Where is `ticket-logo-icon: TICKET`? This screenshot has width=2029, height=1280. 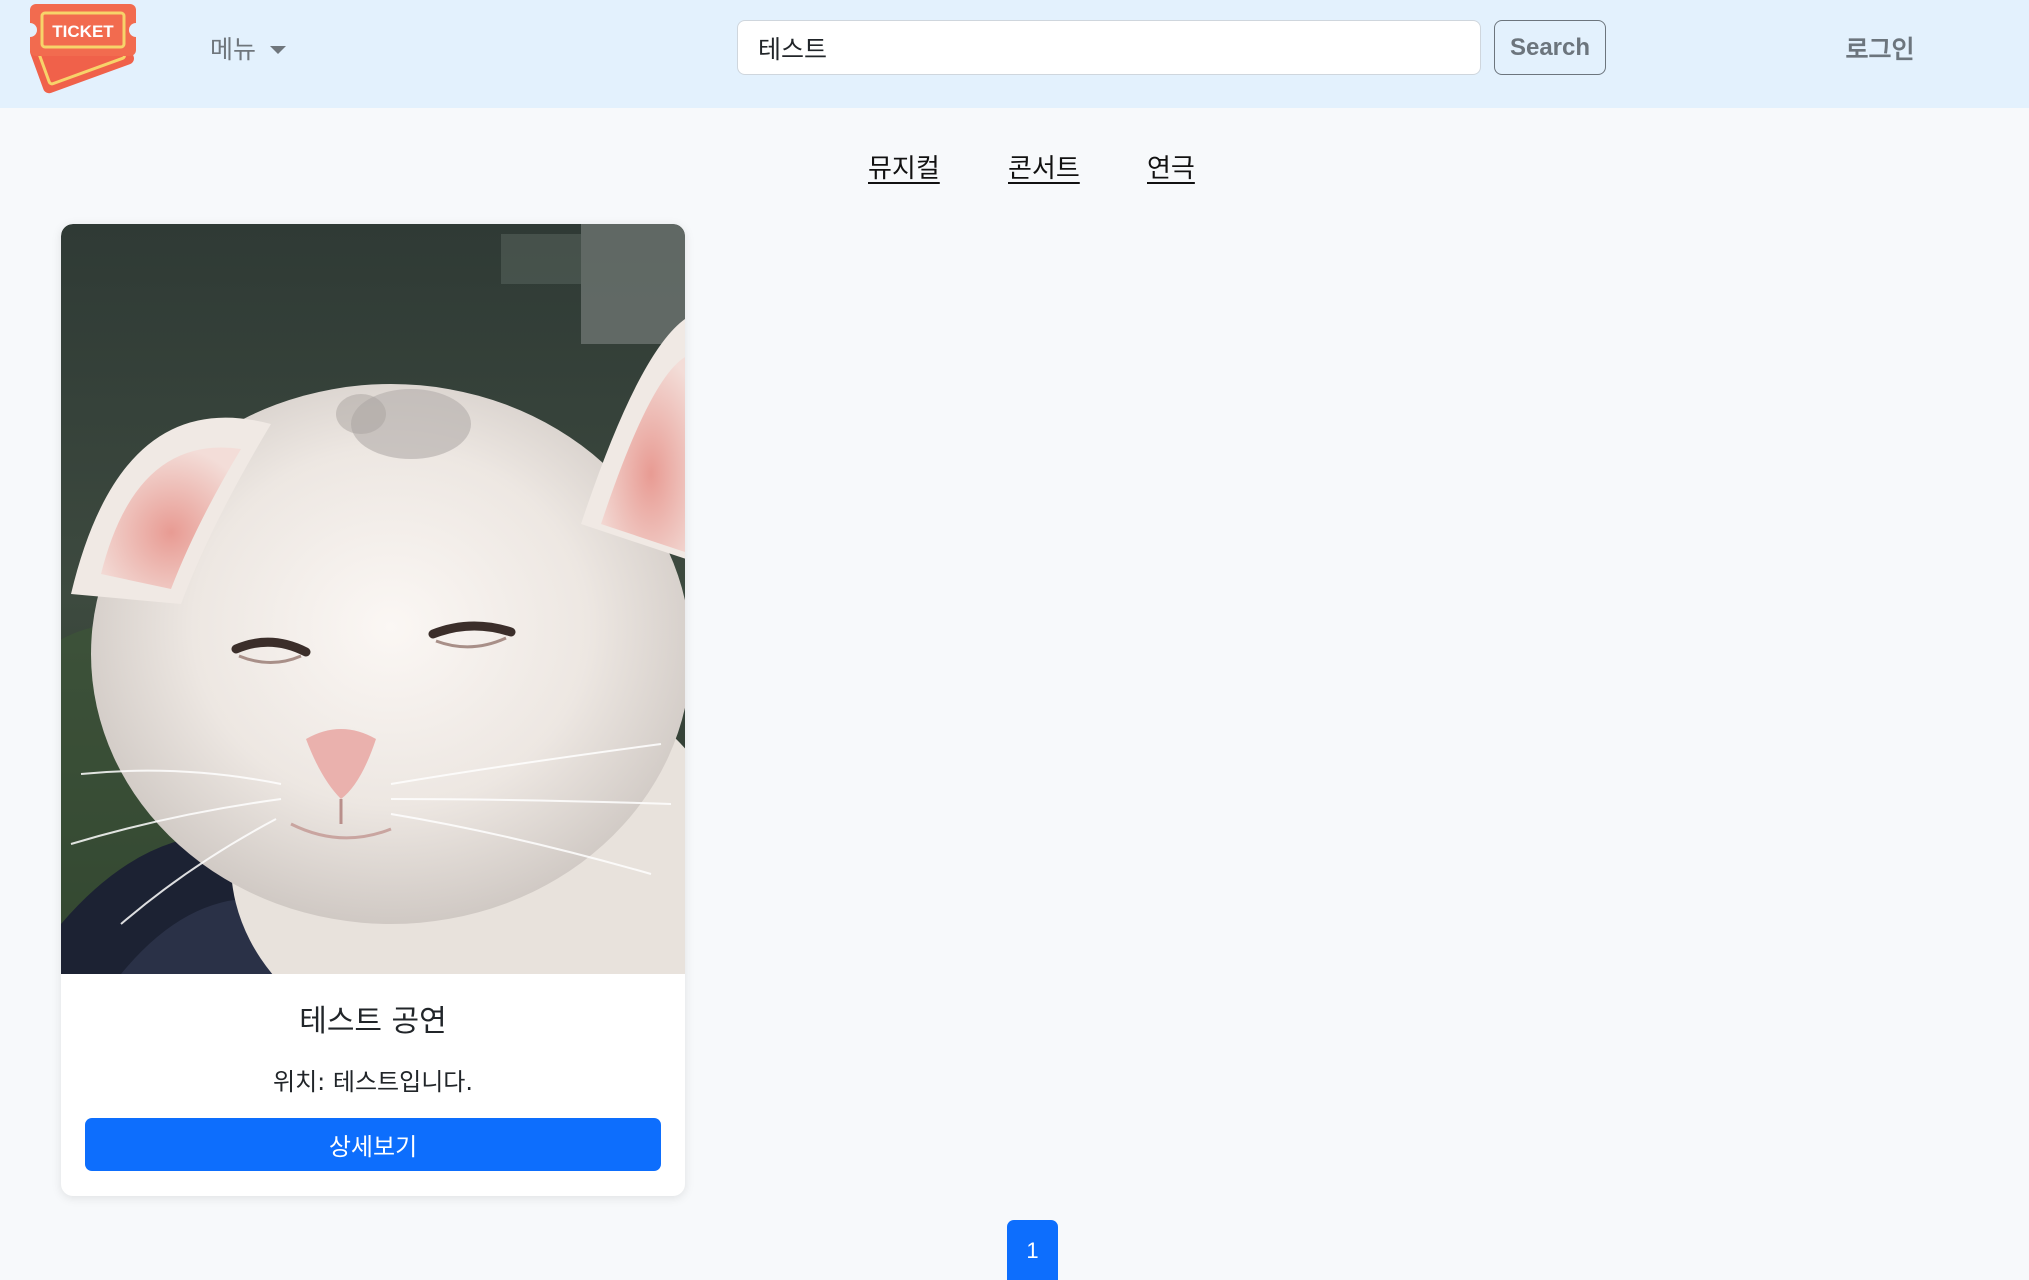
ticket-logo-icon: TICKET is located at coordinates (83, 49).